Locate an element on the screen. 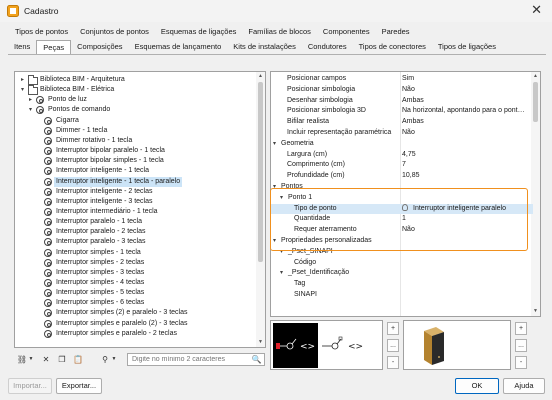  property-value: Sim is located at coordinates (408, 79).